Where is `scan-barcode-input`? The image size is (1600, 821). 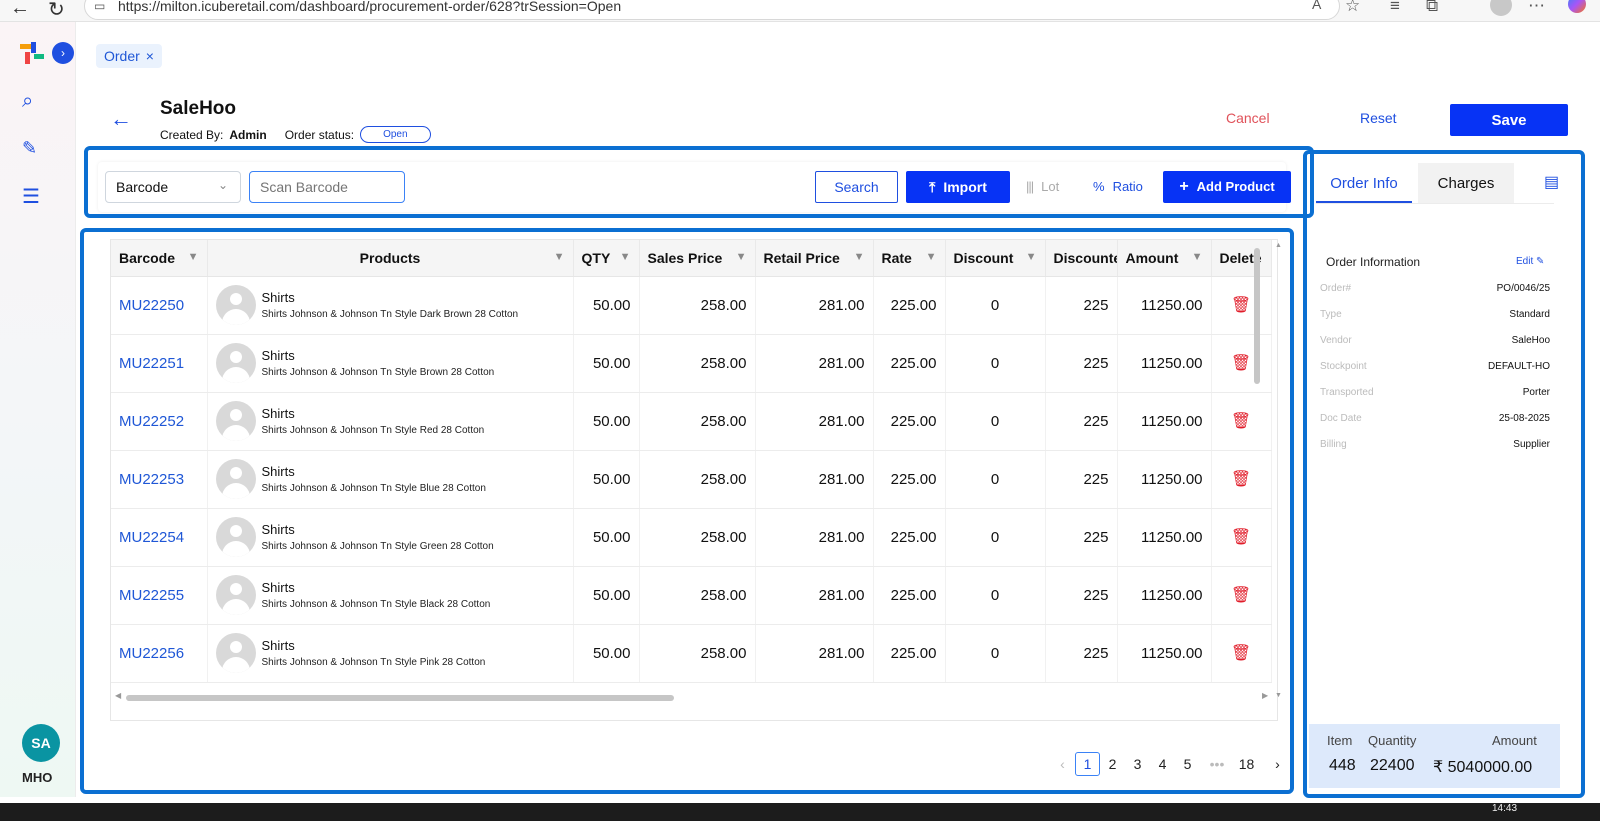 scan-barcode-input is located at coordinates (327, 187).